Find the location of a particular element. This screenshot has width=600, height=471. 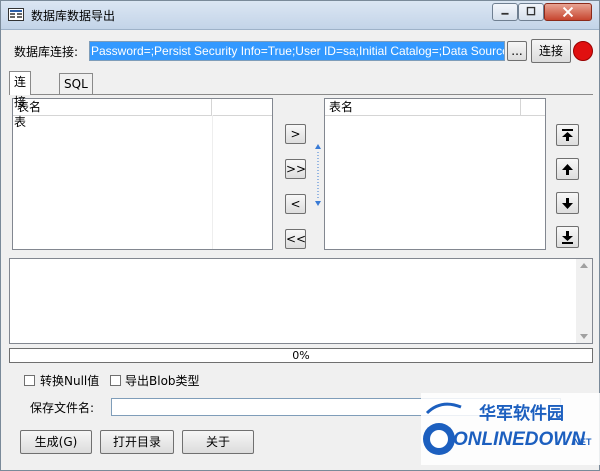

move-down-icon is located at coordinates (567, 203).